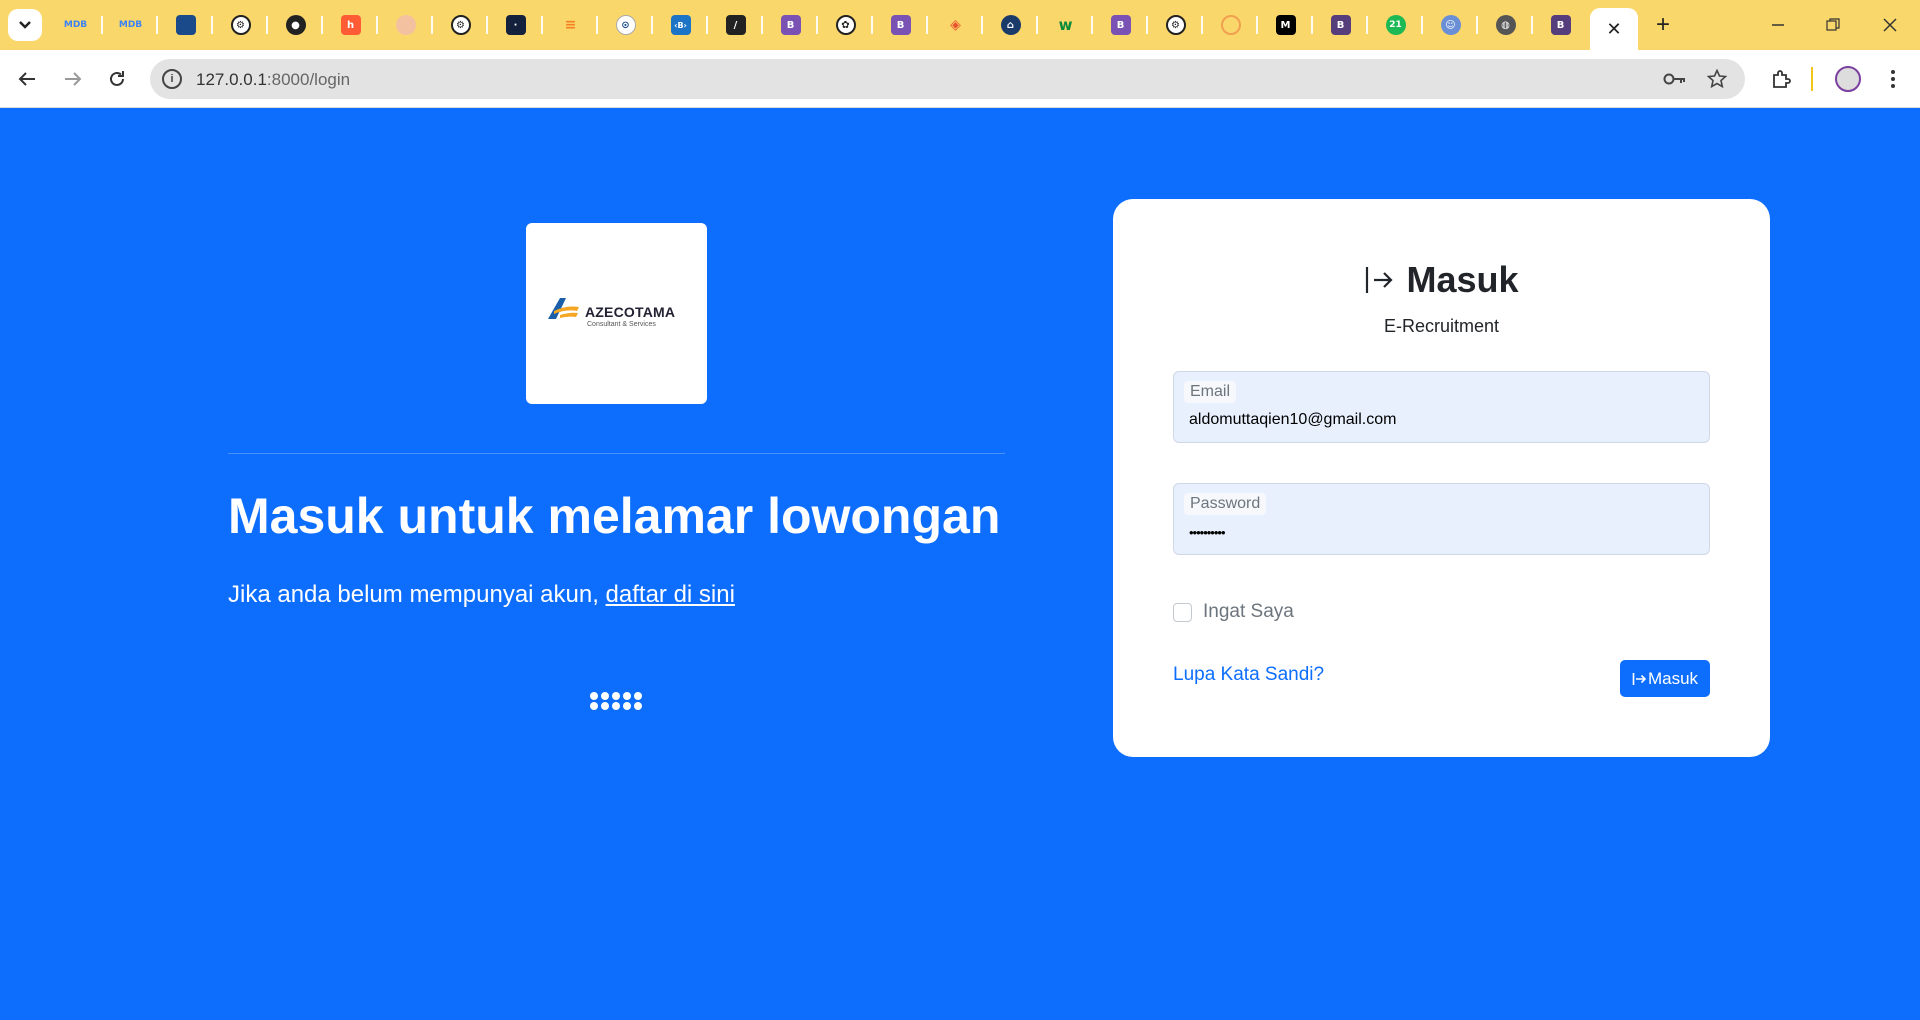 This screenshot has height=1020, width=1920. I want to click on browser-tab: ◍, so click(1505, 25).